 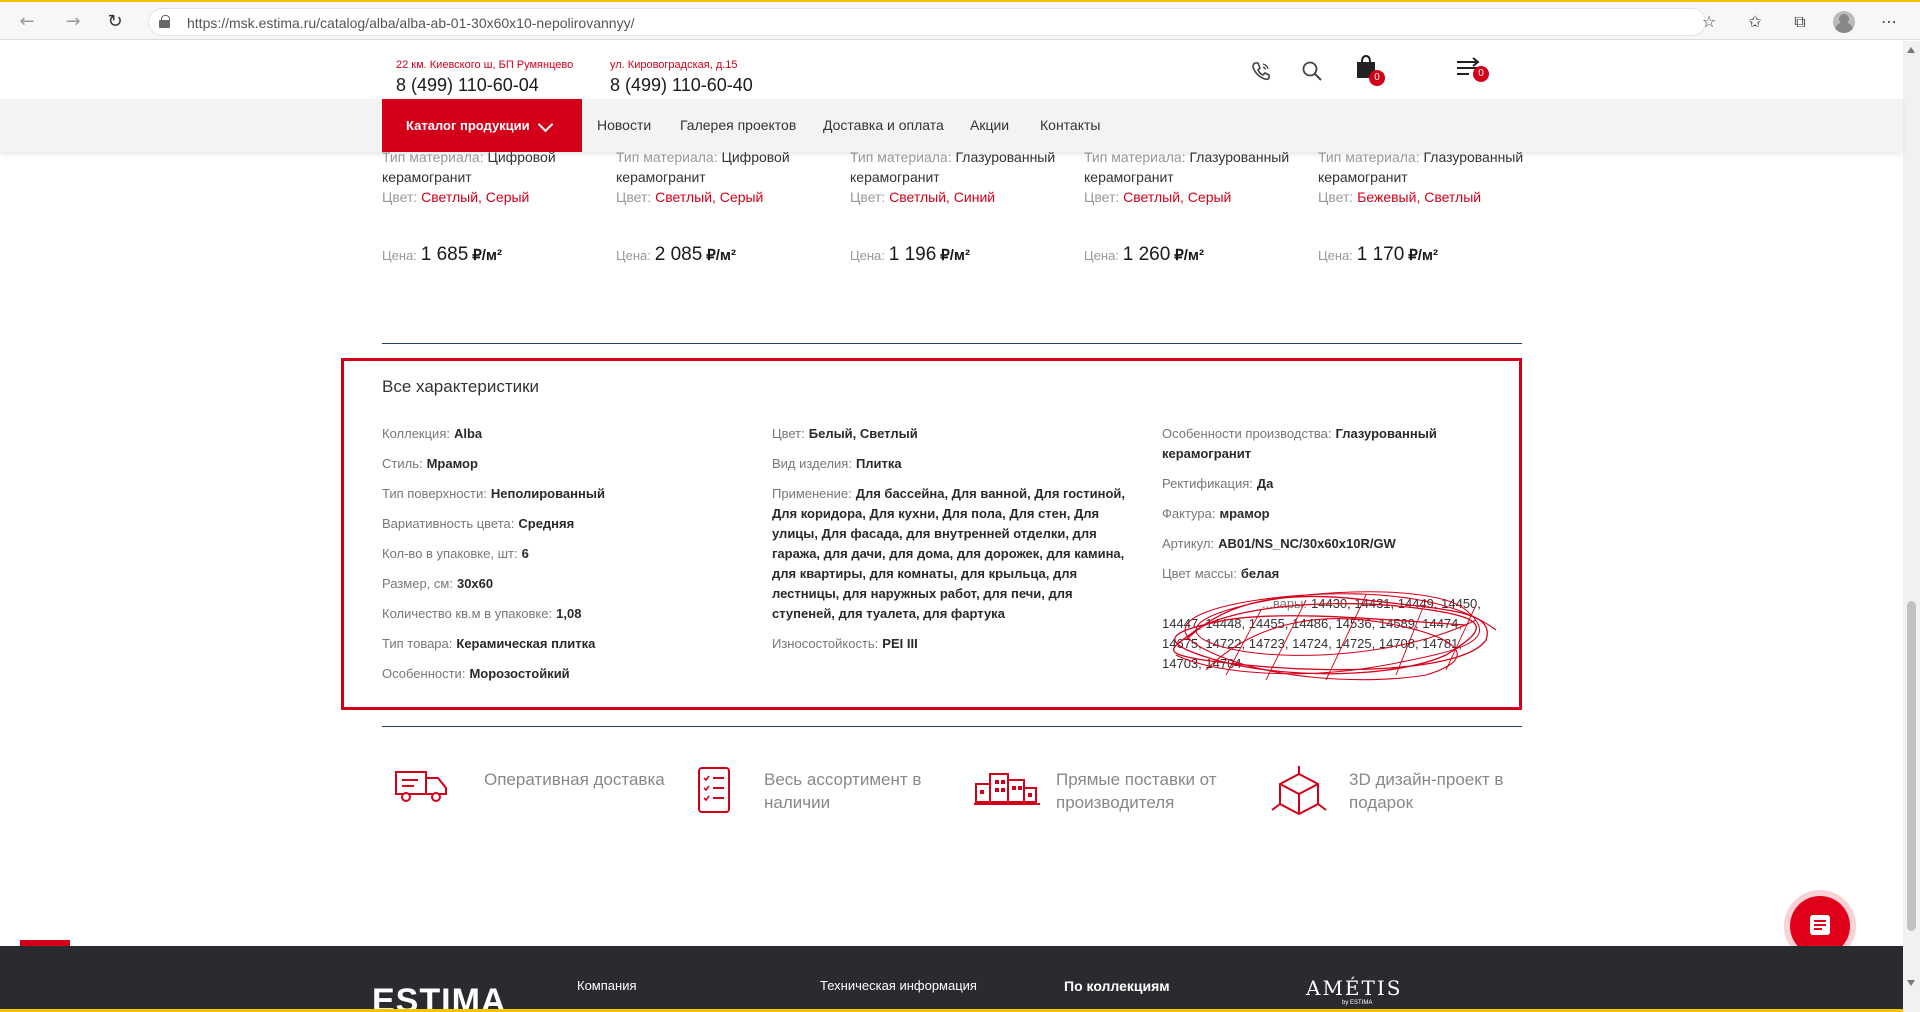 What do you see at coordinates (421, 786) in the screenshot?
I see `truck-icon` at bounding box center [421, 786].